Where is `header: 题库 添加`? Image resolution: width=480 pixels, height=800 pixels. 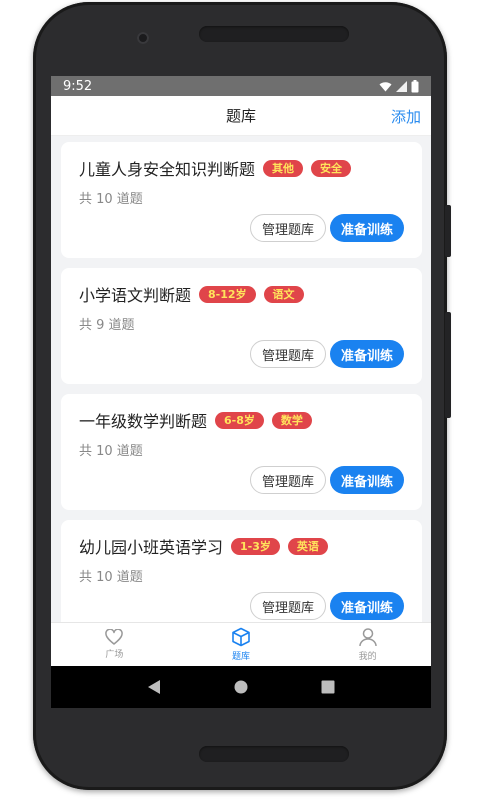 header: 题库 添加 is located at coordinates (241, 116).